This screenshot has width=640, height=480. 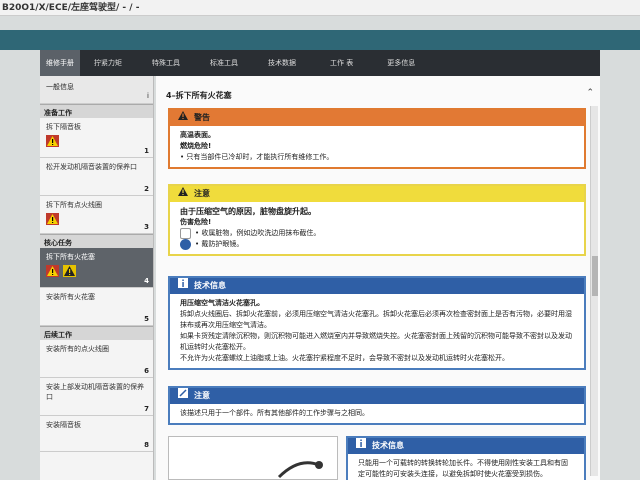 What do you see at coordinates (185, 233) in the screenshot?
I see `dust-icon` at bounding box center [185, 233].